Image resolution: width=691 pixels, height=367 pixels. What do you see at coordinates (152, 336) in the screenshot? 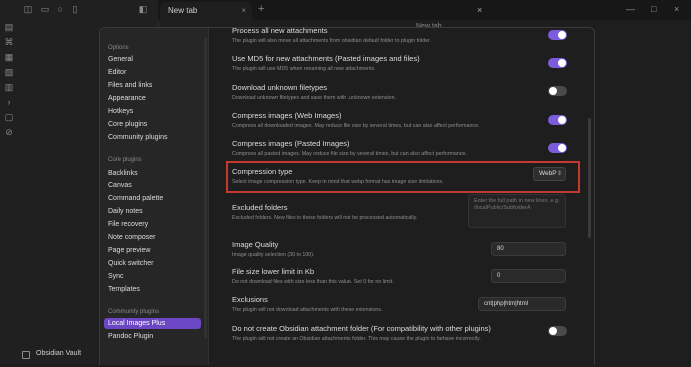
I see `nav-item-pandoc-plugin: Pandoc Plugin` at bounding box center [152, 336].